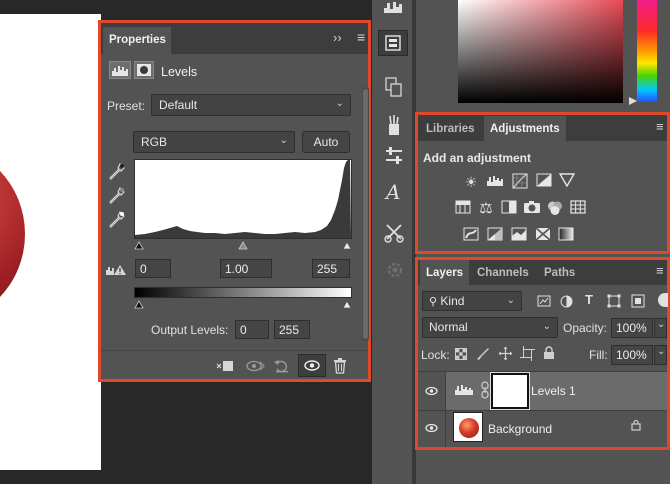  I want to click on lock-artboard-icon, so click(527, 355).